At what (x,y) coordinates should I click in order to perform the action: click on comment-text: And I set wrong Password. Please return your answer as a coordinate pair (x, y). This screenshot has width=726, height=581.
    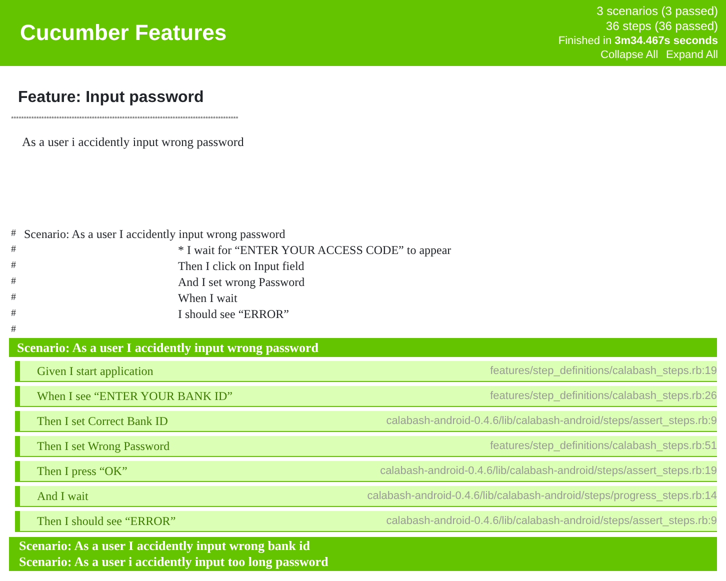
    Looking at the image, I should click on (241, 282).